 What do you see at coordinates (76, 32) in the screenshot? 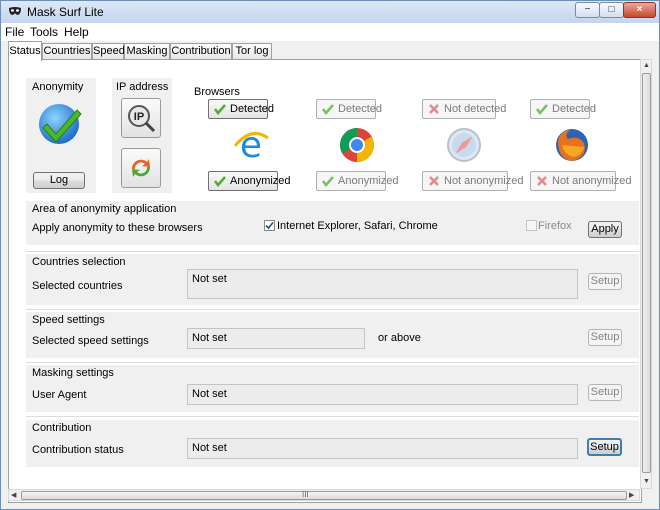
I see `menu-help: Help` at bounding box center [76, 32].